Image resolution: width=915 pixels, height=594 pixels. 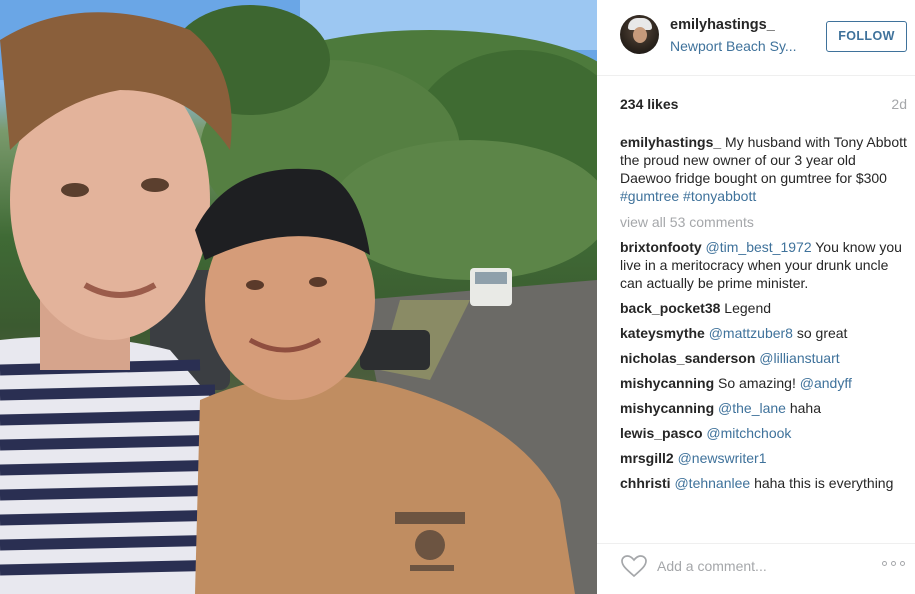 What do you see at coordinates (822, 483) in the screenshot?
I see `comment-text: haha this is everything` at bounding box center [822, 483].